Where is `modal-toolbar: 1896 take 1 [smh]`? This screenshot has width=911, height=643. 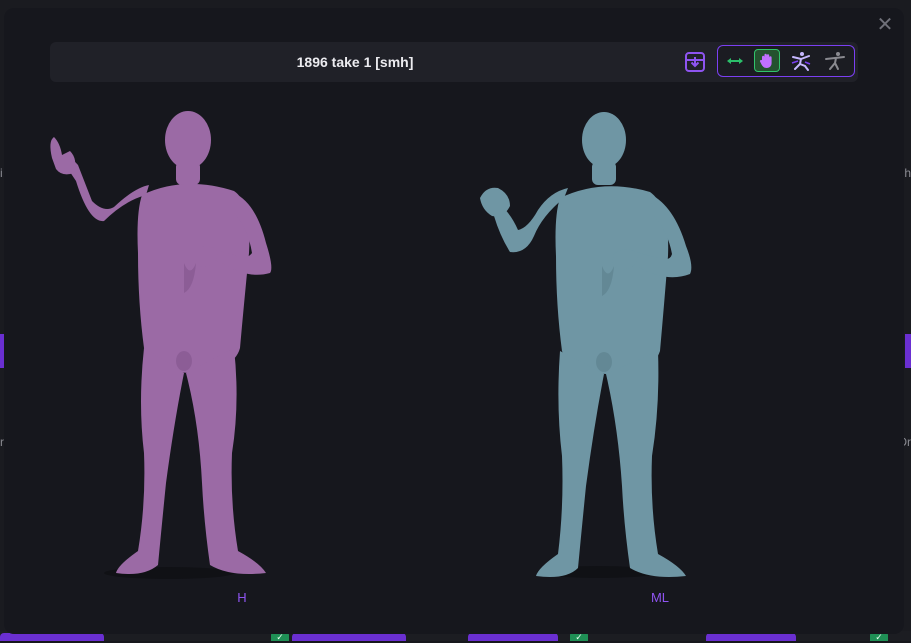 modal-toolbar: 1896 take 1 [smh] is located at coordinates (454, 62).